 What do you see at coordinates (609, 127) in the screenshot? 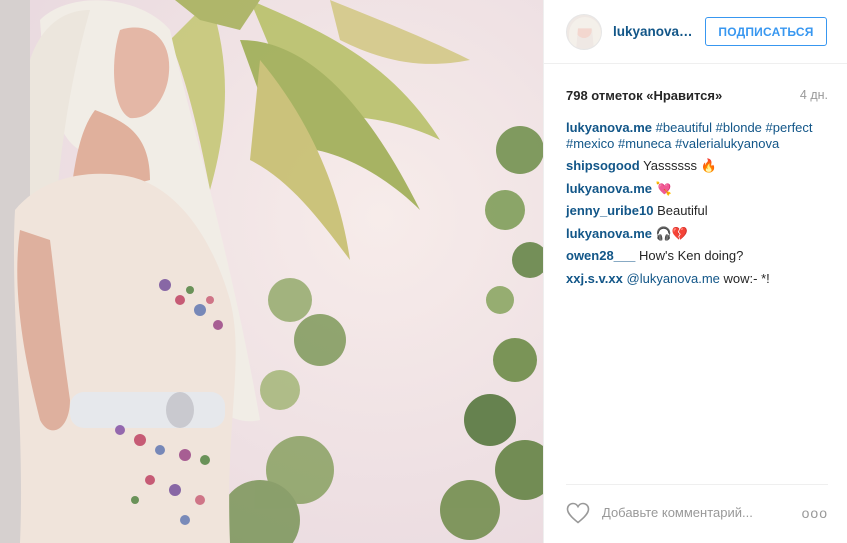
I see `caption-username: lukyanova.me` at bounding box center [609, 127].